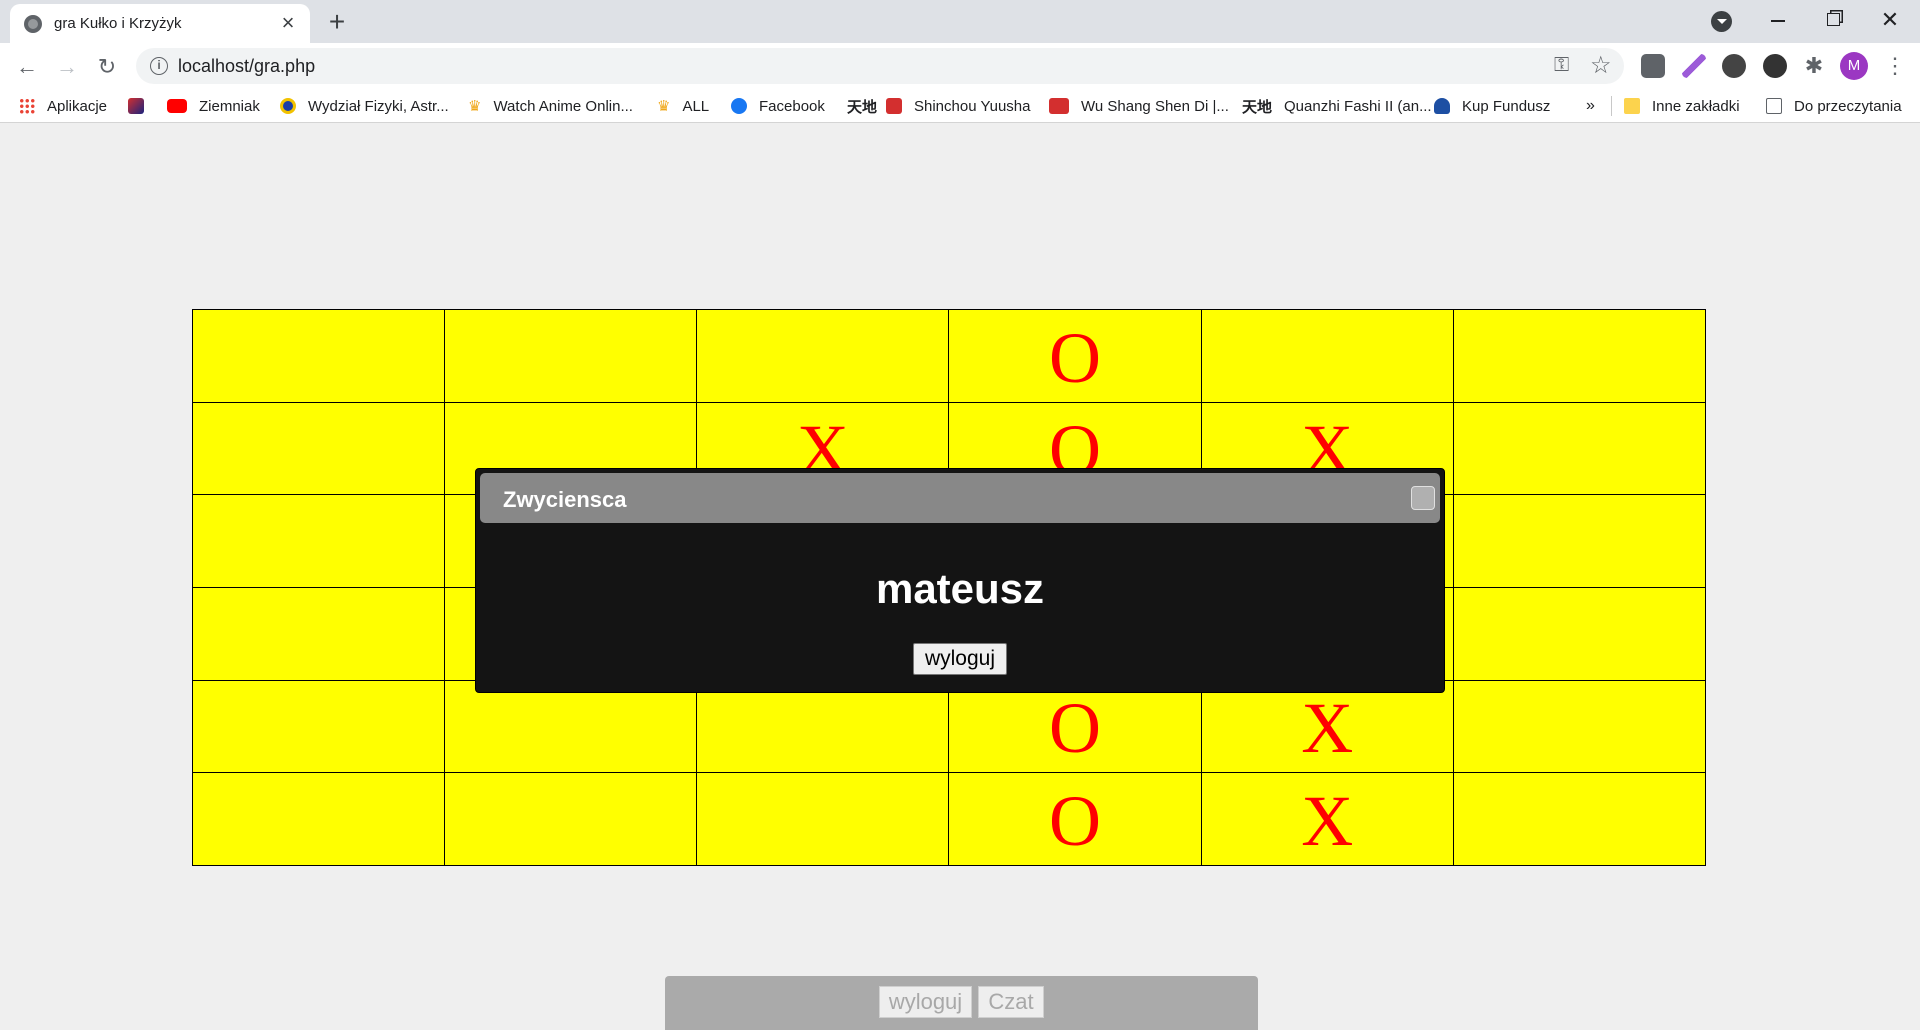 The image size is (1920, 1030). I want to click on crown-icon: ♛, so click(475, 106).